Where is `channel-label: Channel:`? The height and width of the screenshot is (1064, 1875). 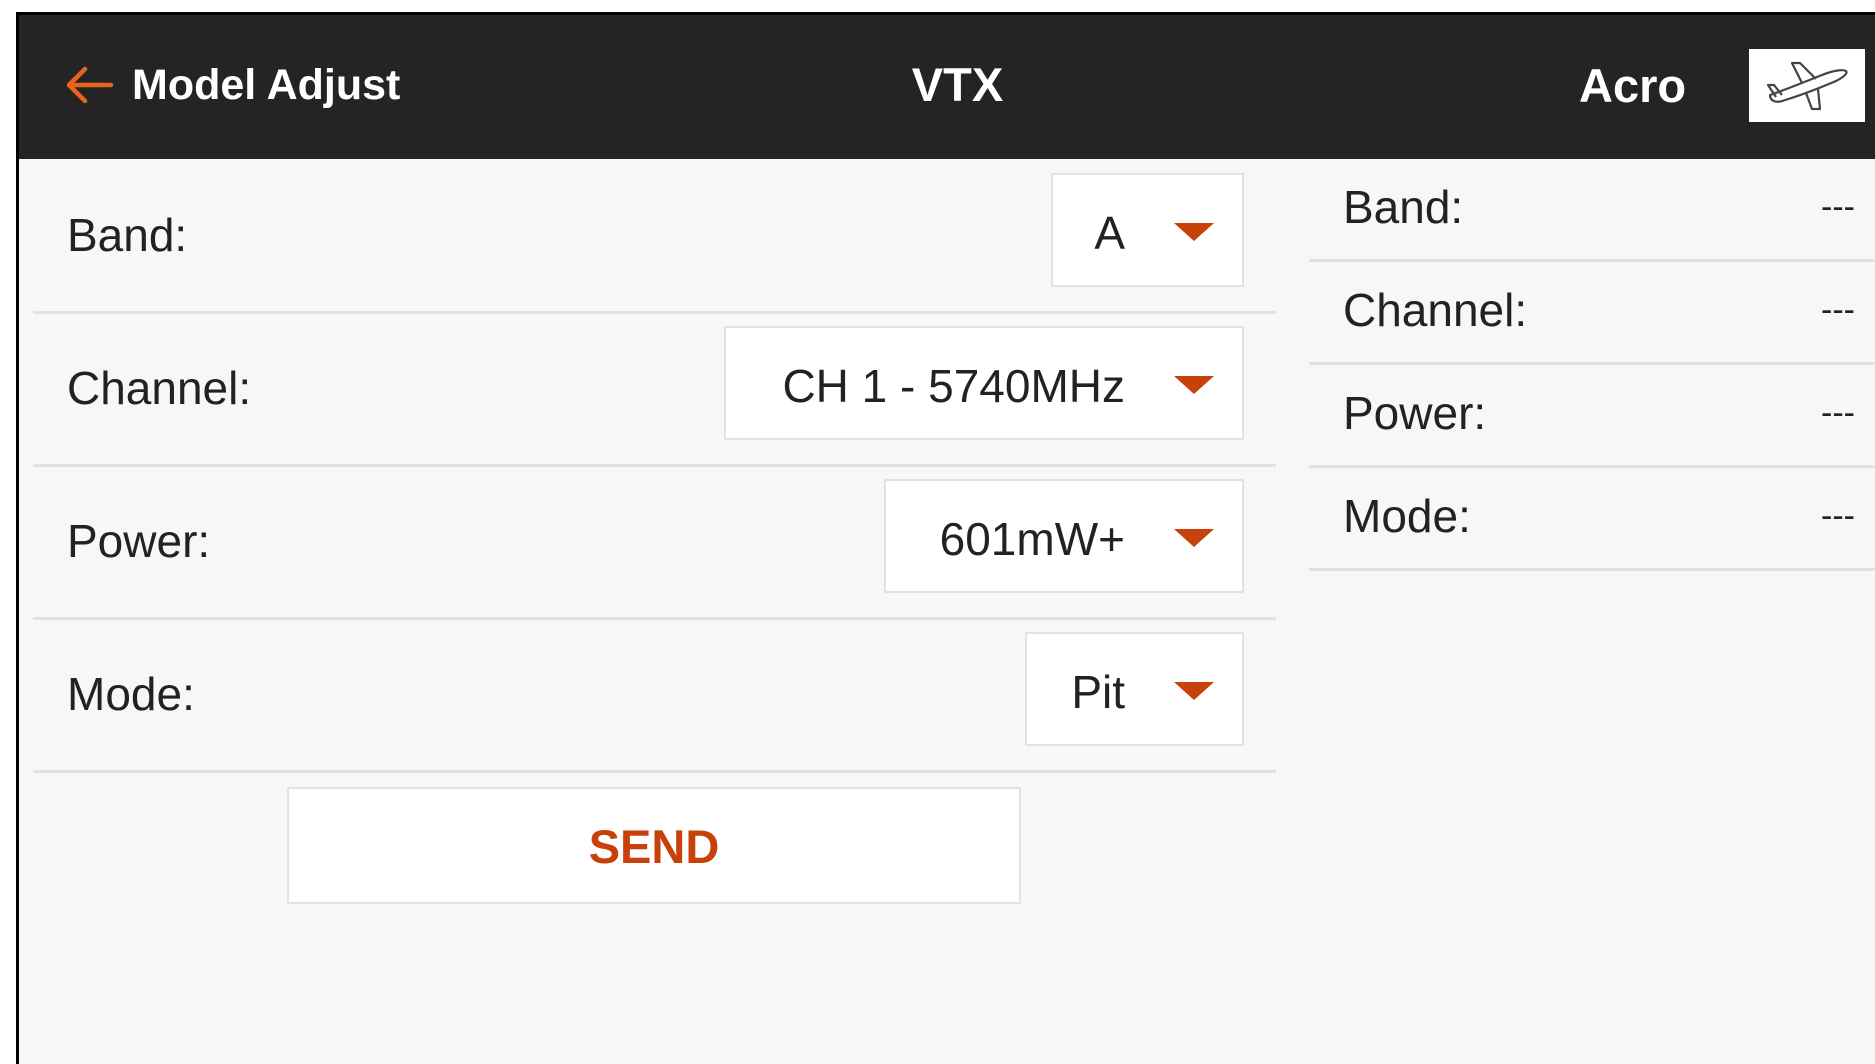
channel-label: Channel: is located at coordinates (159, 388).